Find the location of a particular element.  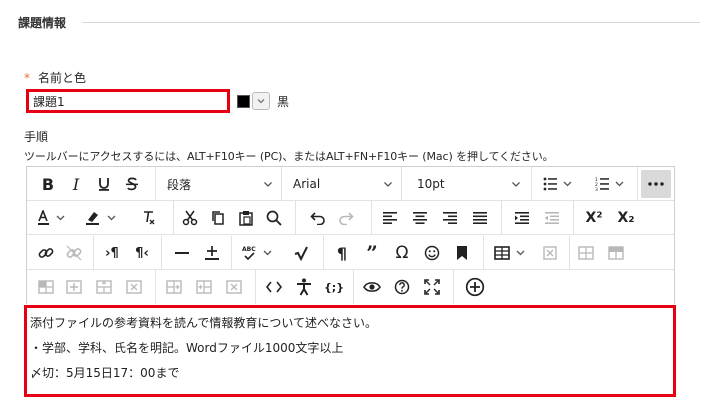

color-dropdown-button is located at coordinates (261, 101).